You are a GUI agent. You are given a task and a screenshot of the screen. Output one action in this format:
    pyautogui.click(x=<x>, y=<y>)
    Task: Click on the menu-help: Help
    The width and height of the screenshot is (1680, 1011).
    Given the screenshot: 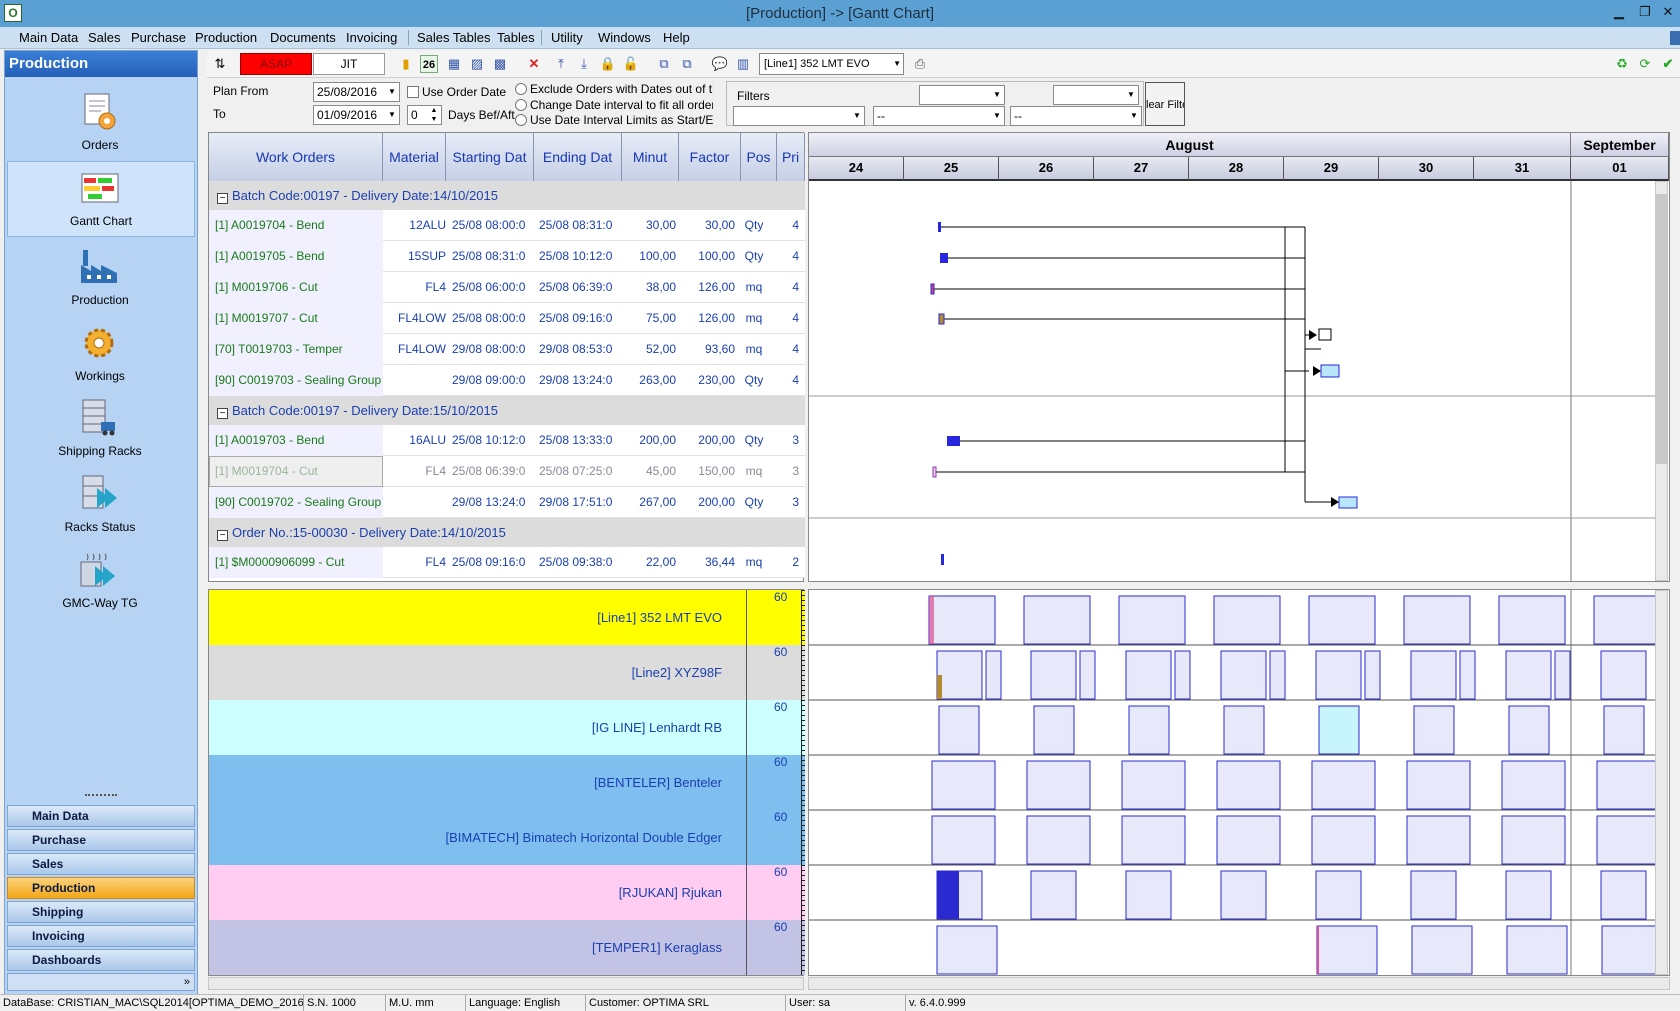 What is the action you would take?
    pyautogui.click(x=676, y=37)
    